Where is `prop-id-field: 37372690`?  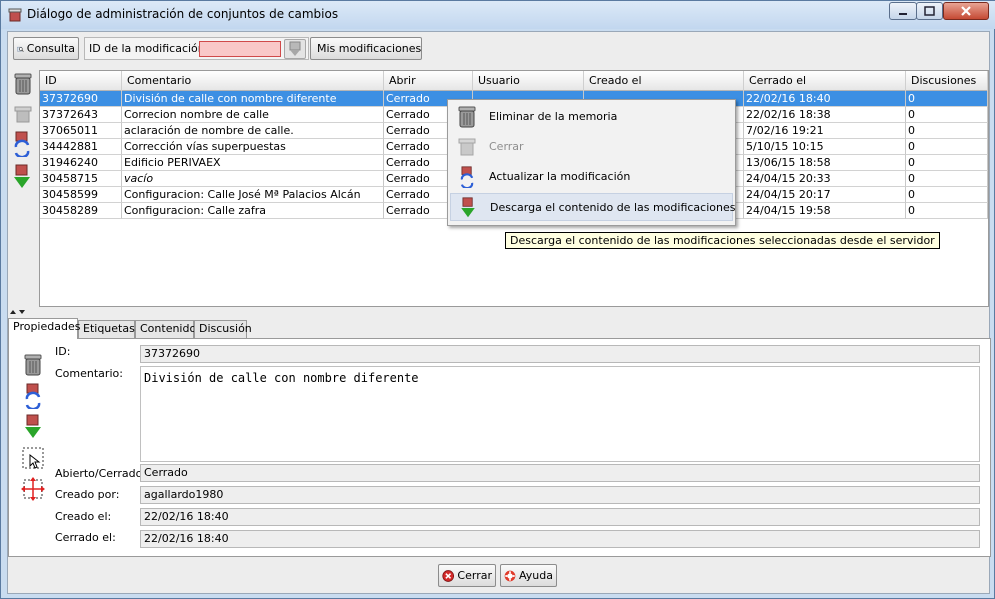
prop-id-field: 37372690 is located at coordinates (560, 354).